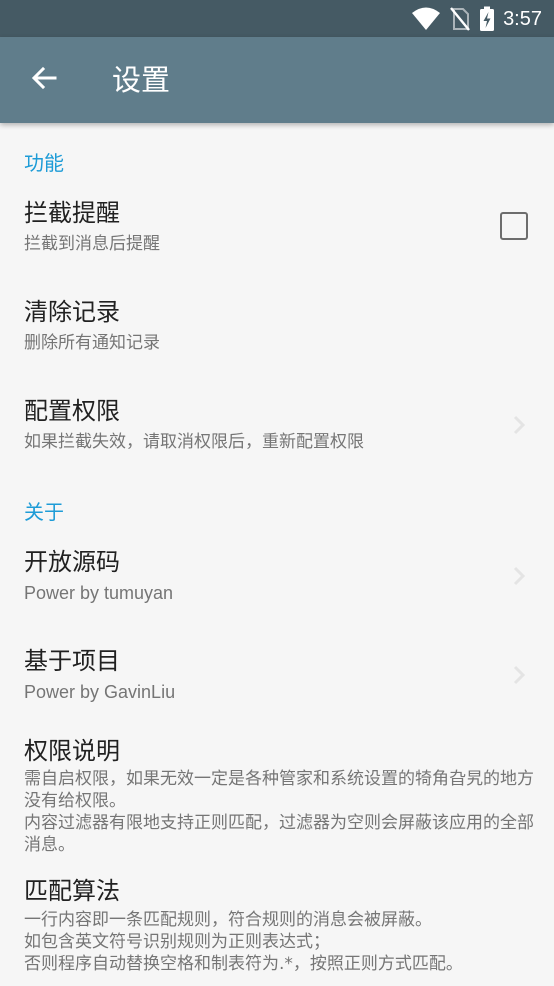 This screenshot has height=986, width=554. Describe the element at coordinates (99, 593) in the screenshot. I see `pref-summary: Power by tumuyan` at that location.